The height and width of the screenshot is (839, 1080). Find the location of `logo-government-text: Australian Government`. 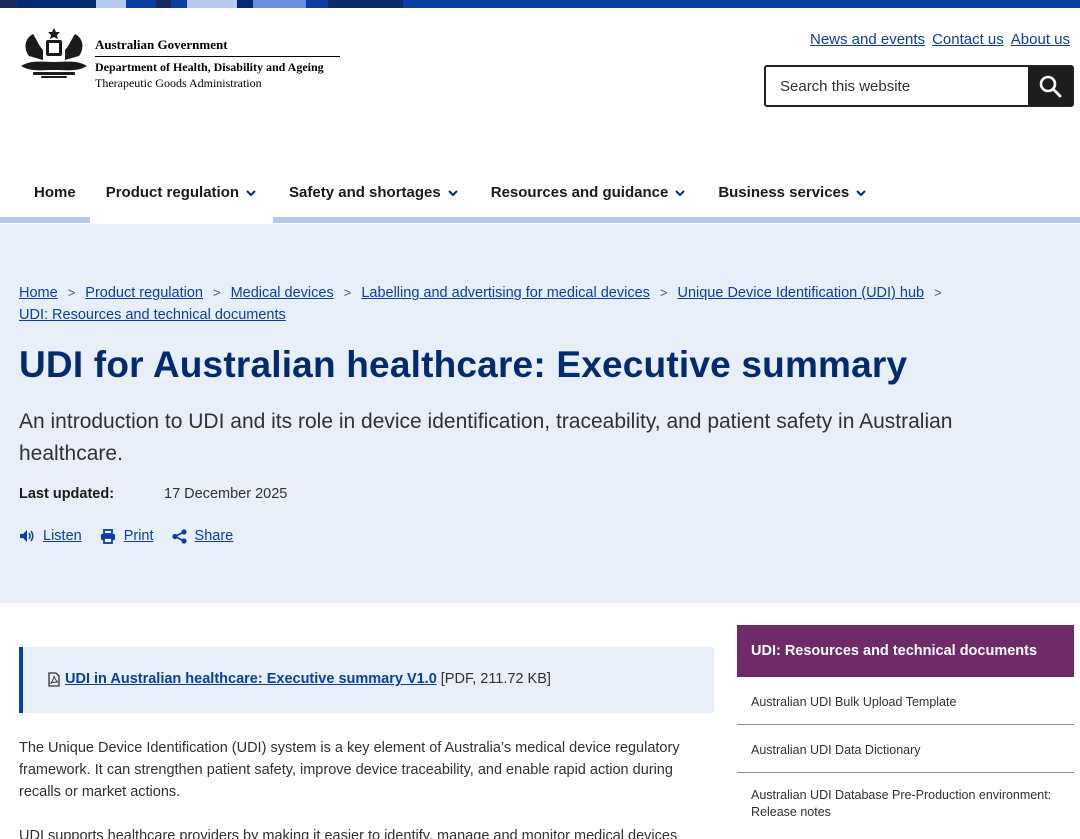

logo-government-text: Australian Government is located at coordinates (217, 41).